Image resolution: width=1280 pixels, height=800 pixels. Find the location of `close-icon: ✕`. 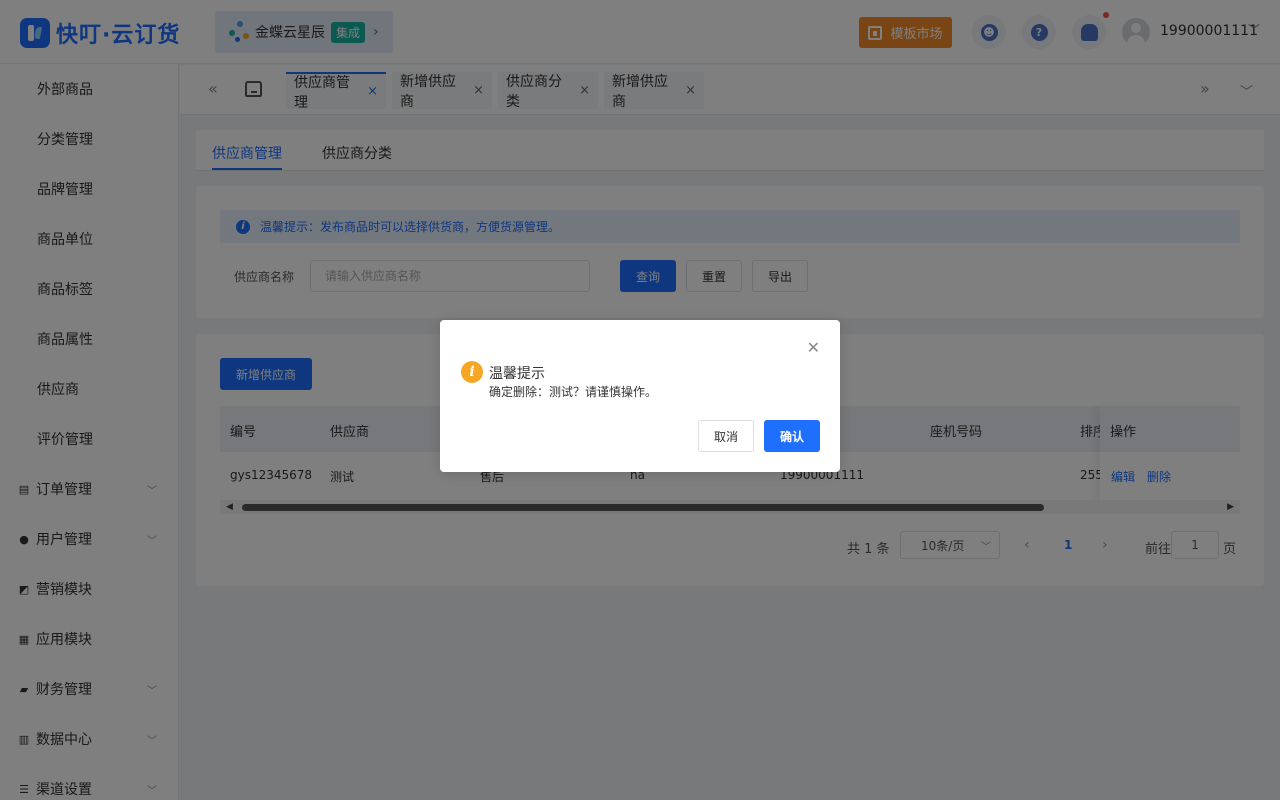

close-icon: ✕ is located at coordinates (813, 347).